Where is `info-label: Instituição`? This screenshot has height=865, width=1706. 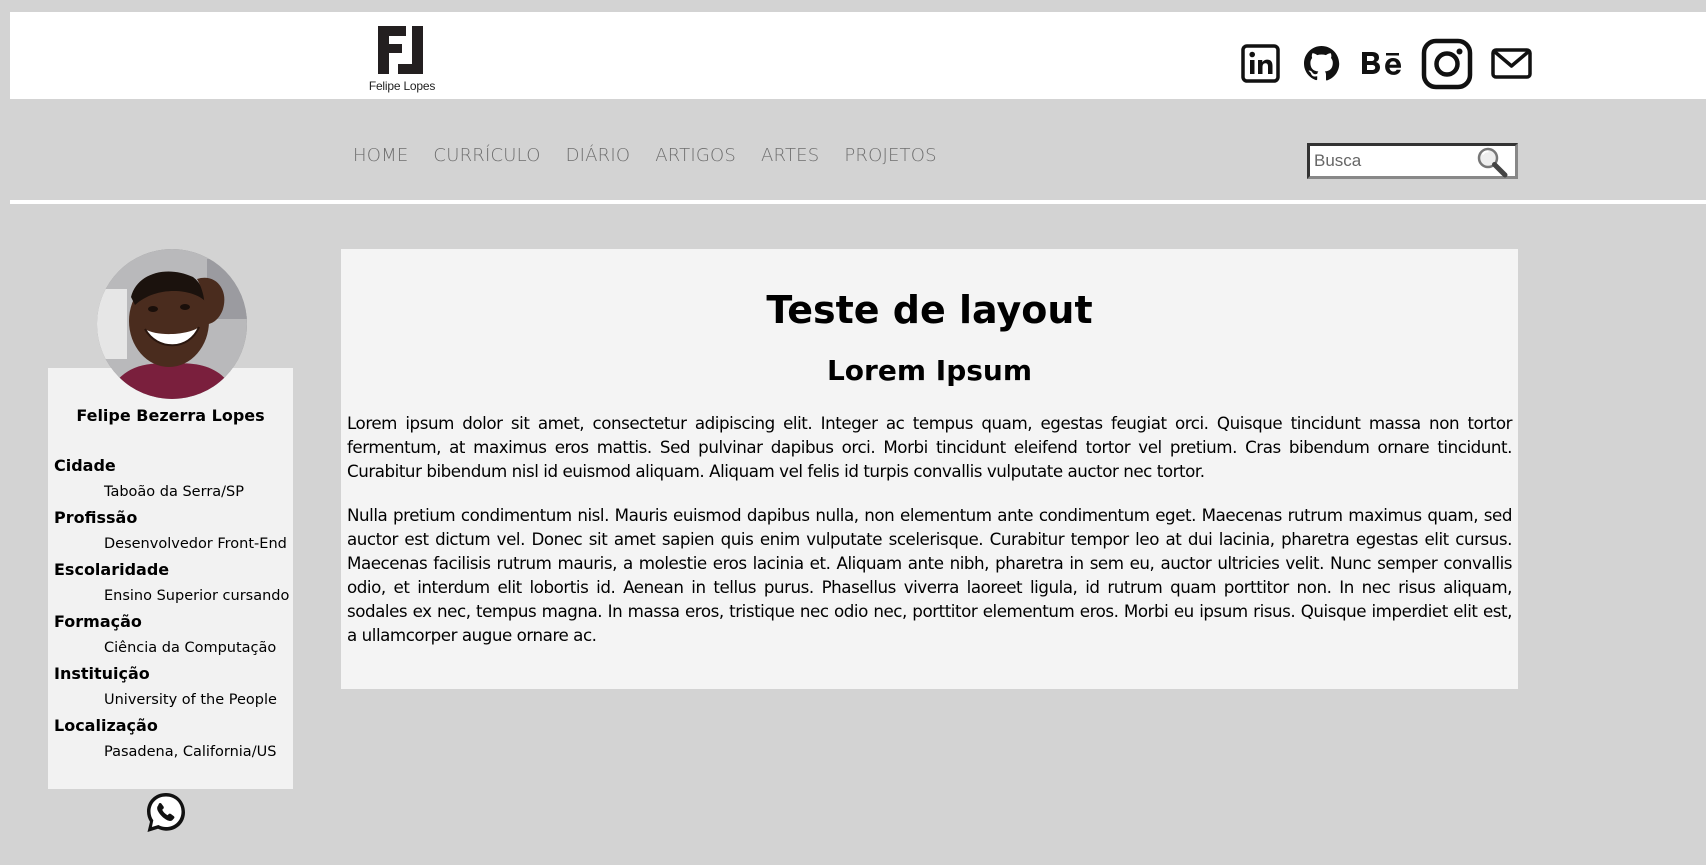 info-label: Instituição is located at coordinates (102, 673).